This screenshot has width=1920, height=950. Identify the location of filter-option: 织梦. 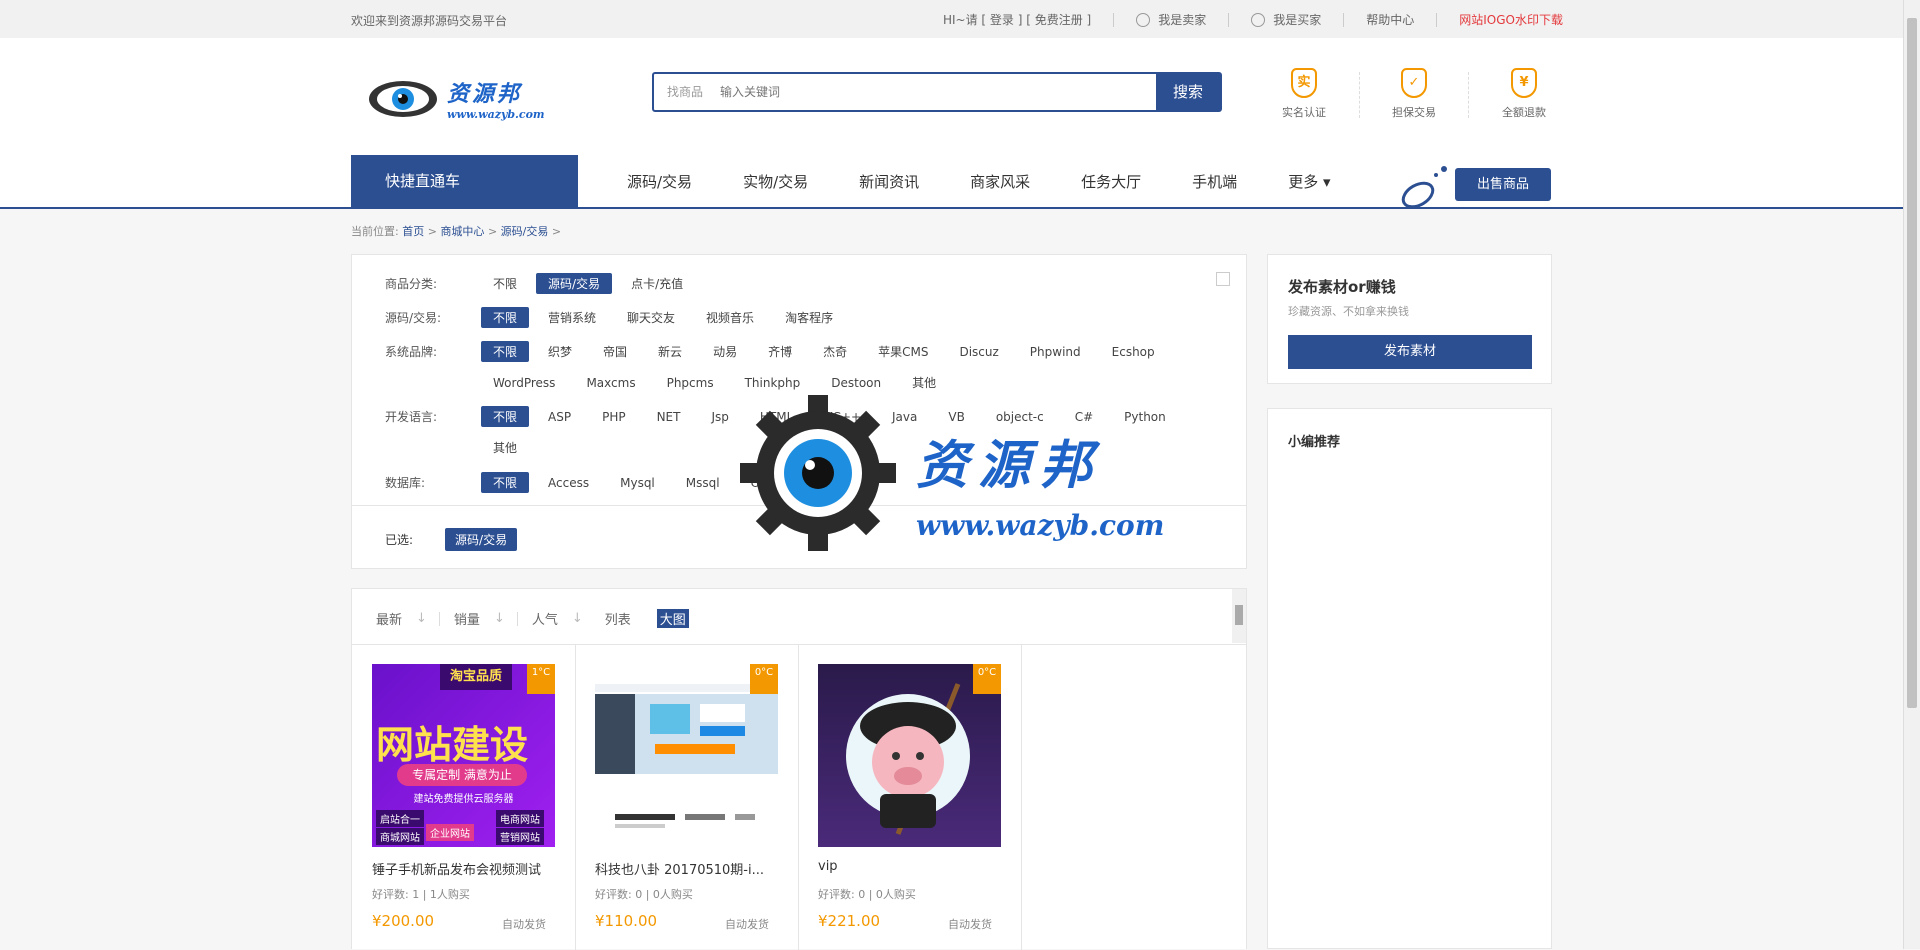
(560, 351).